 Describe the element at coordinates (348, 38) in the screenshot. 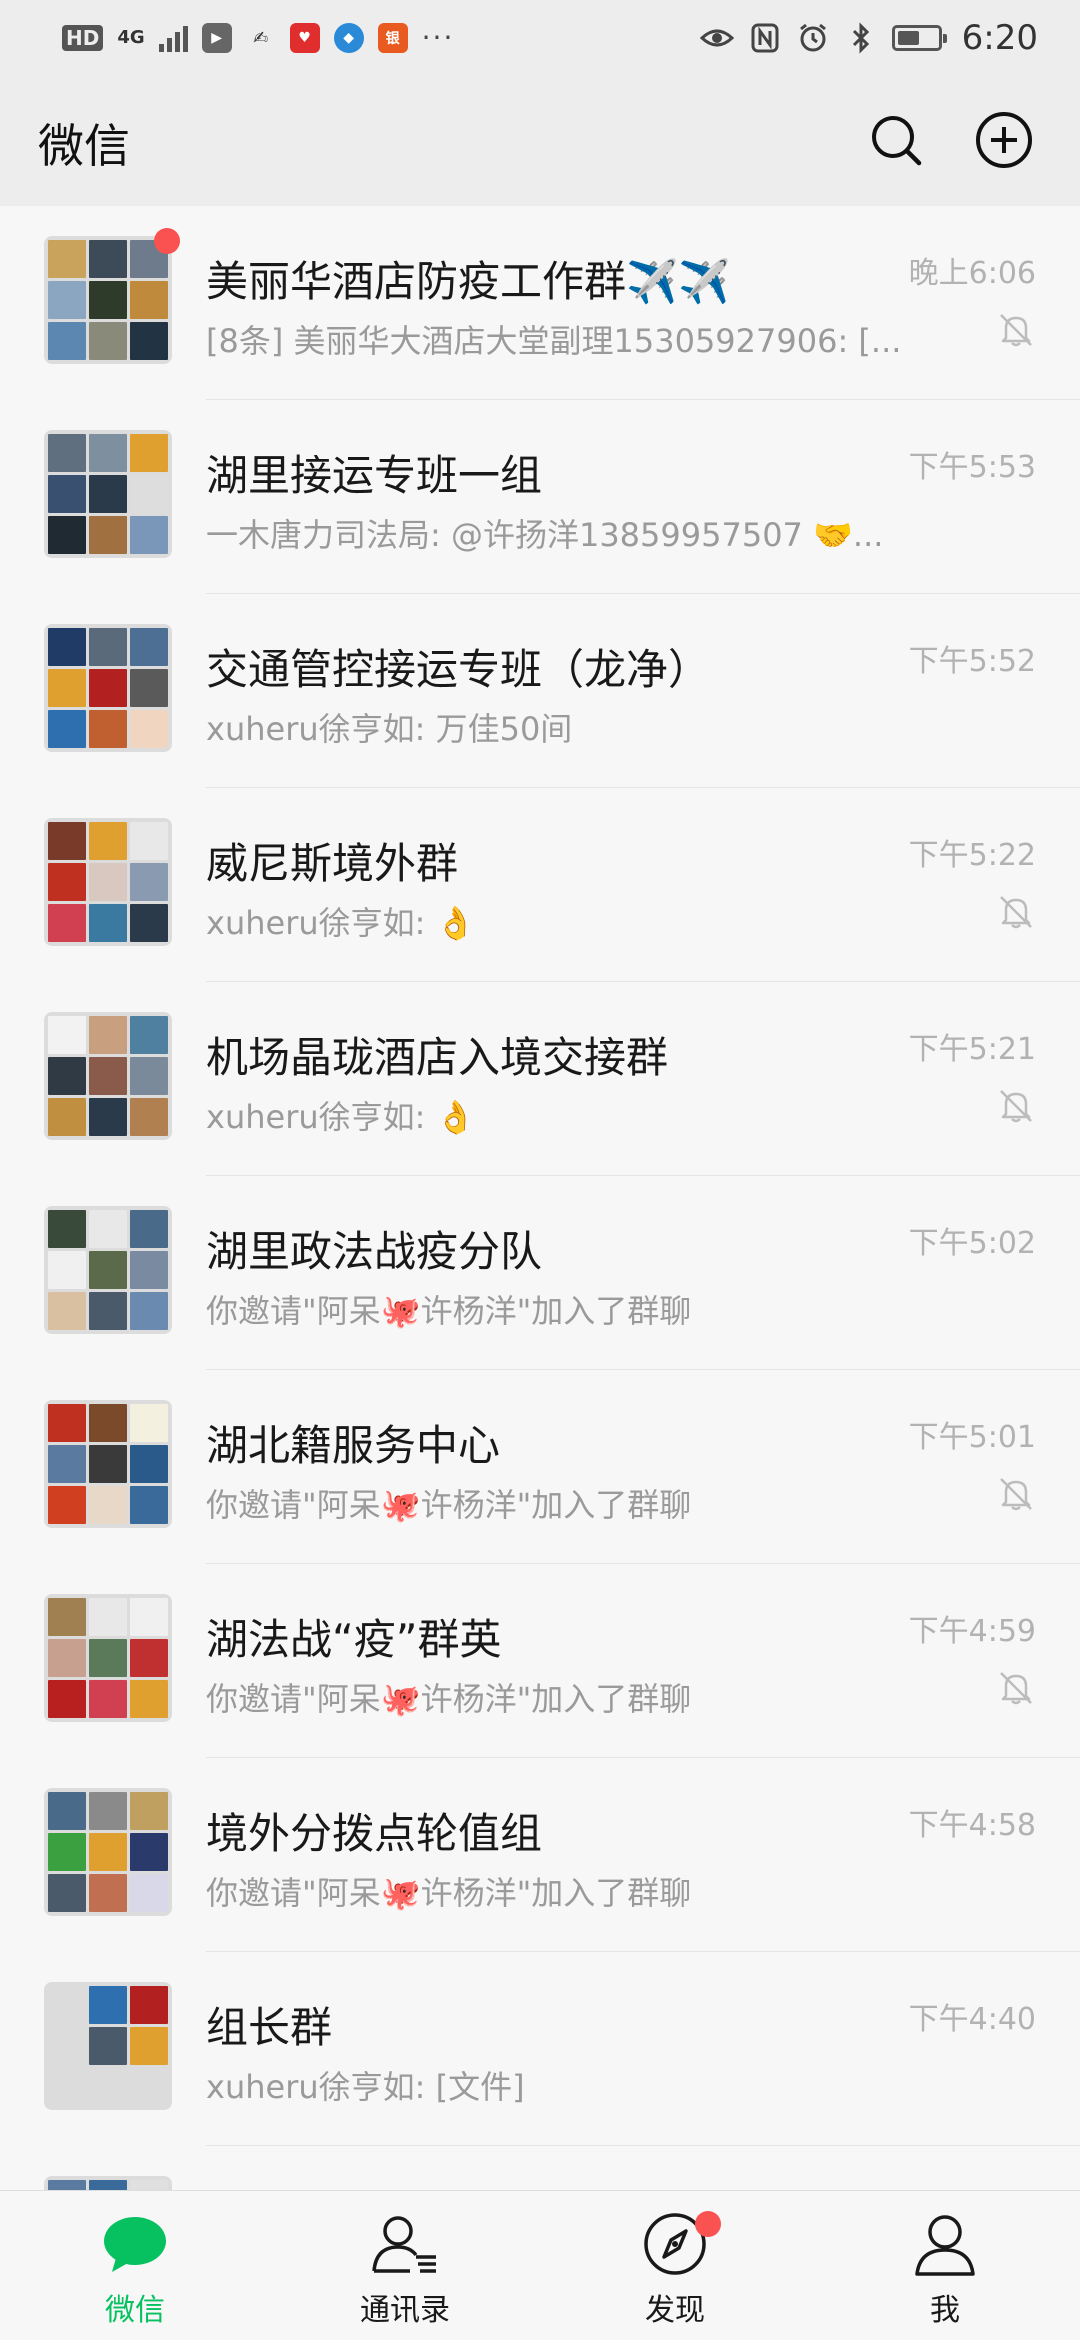

I see `browser-app-icon: ◆` at that location.